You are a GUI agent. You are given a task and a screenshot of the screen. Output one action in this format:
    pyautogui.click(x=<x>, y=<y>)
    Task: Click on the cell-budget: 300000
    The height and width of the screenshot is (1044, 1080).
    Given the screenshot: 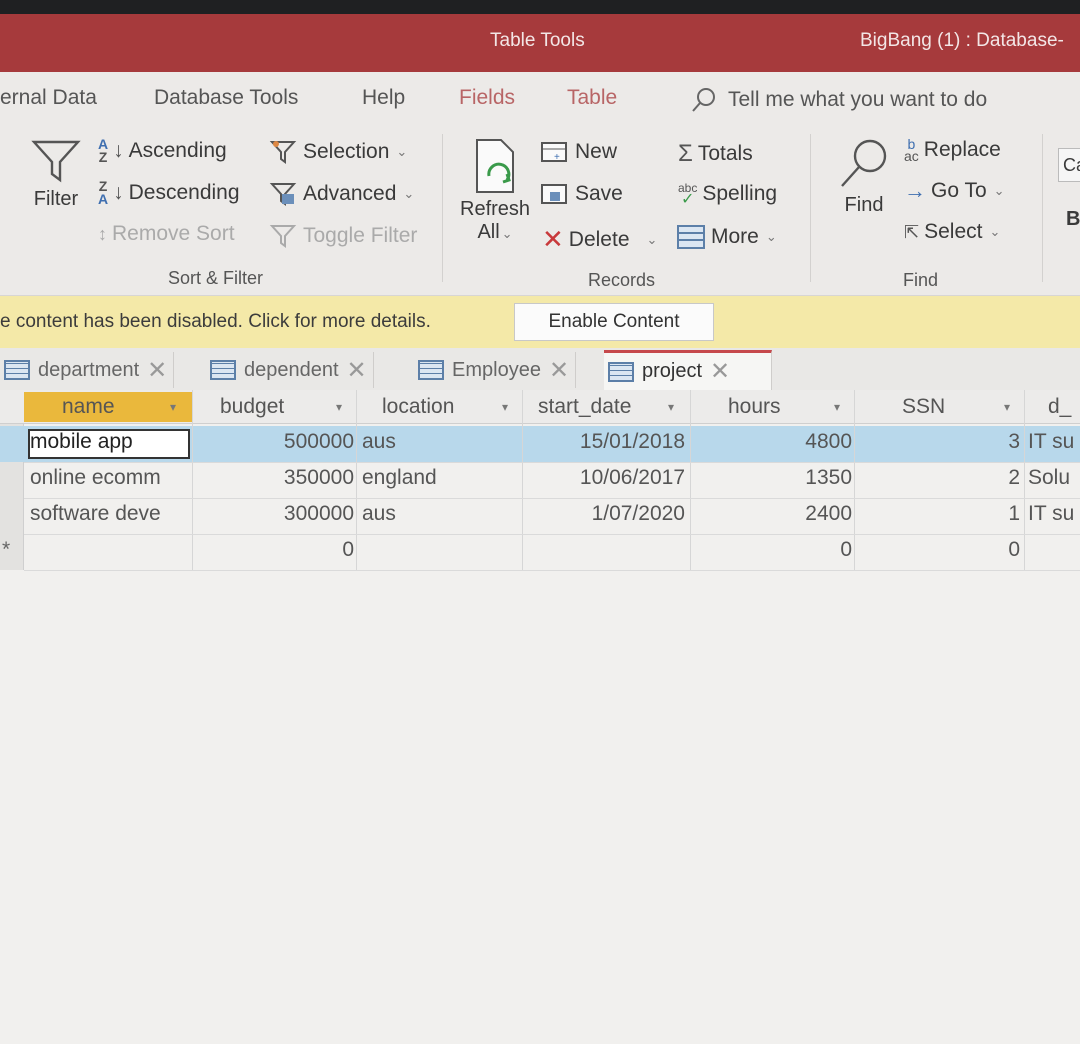 What is the action you would take?
    pyautogui.click(x=310, y=514)
    